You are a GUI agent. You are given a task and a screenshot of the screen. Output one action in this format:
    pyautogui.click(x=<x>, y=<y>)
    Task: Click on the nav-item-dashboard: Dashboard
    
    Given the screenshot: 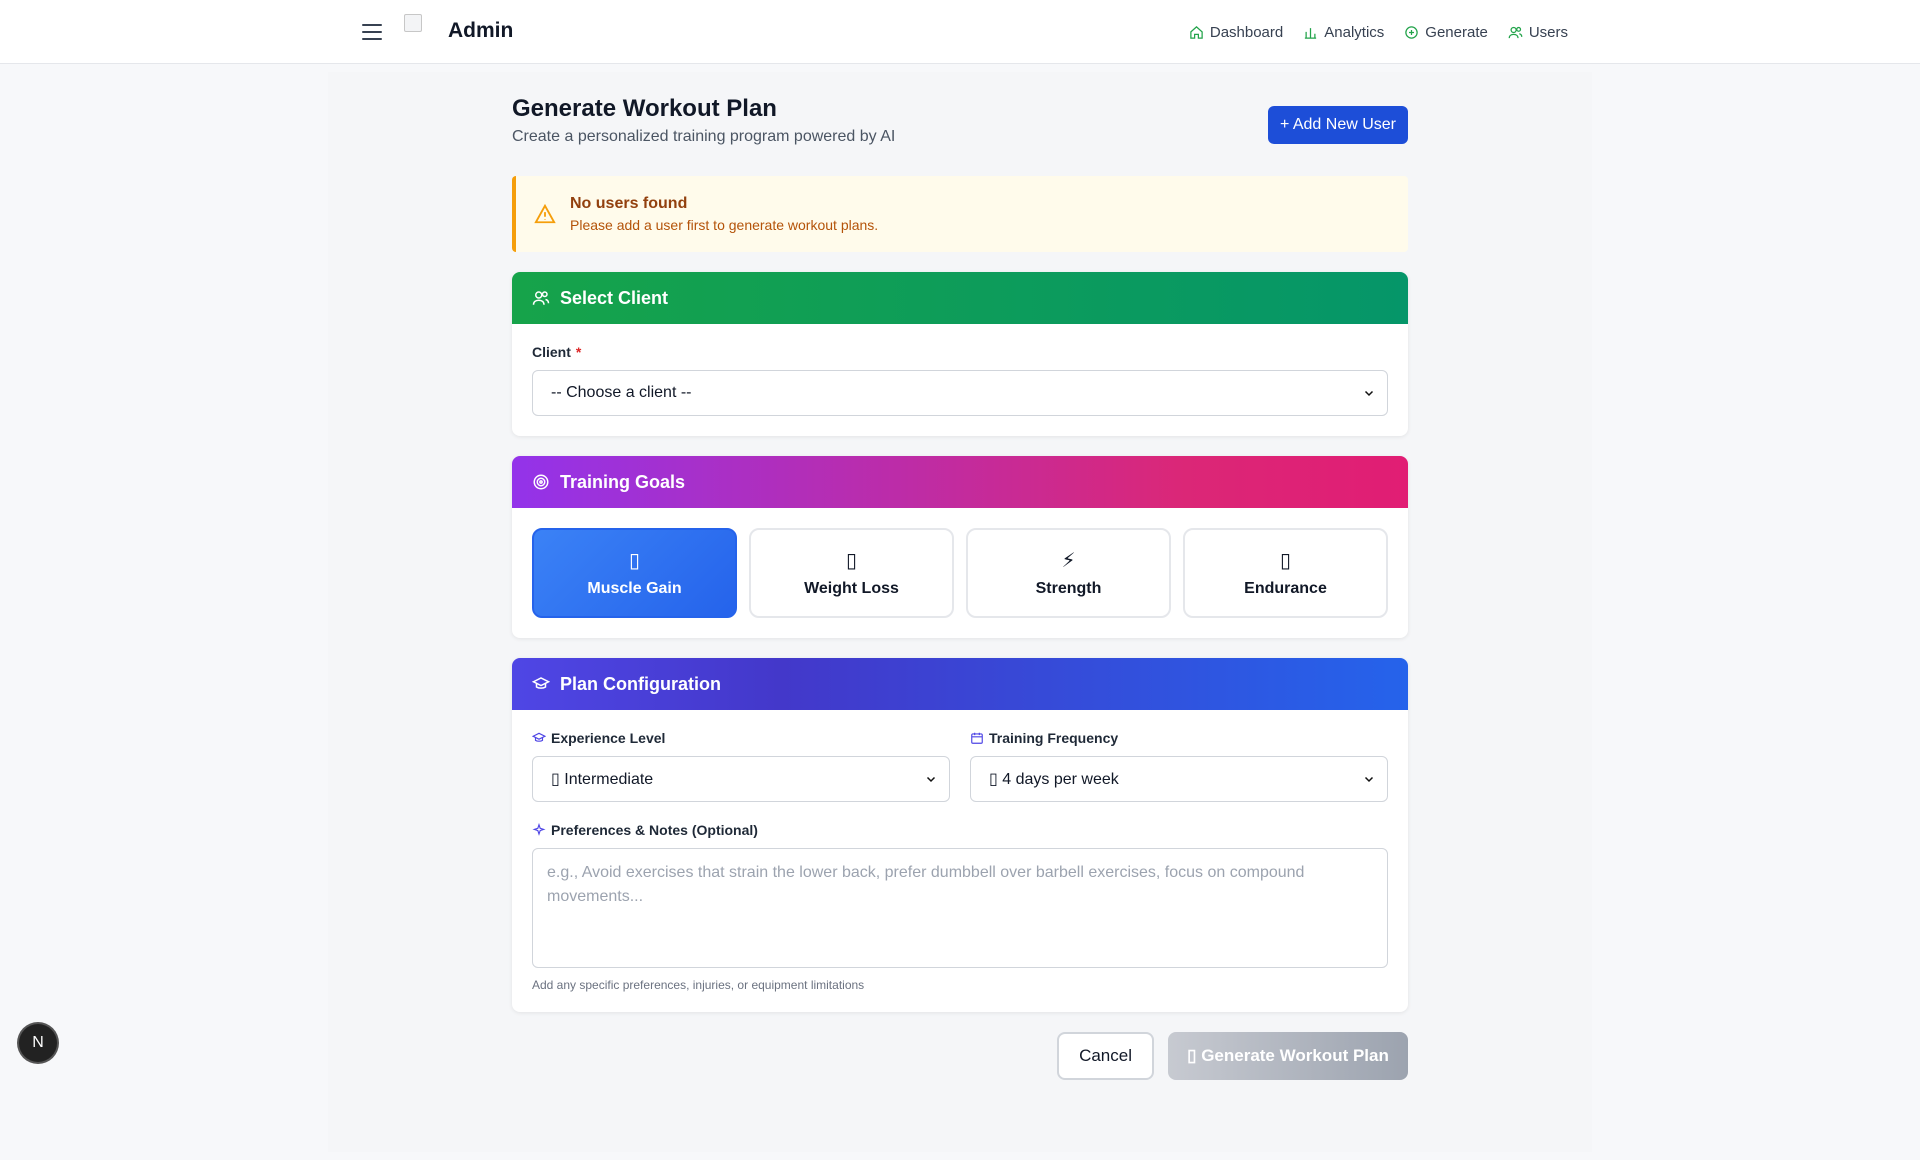 What is the action you would take?
    pyautogui.click(x=1236, y=32)
    